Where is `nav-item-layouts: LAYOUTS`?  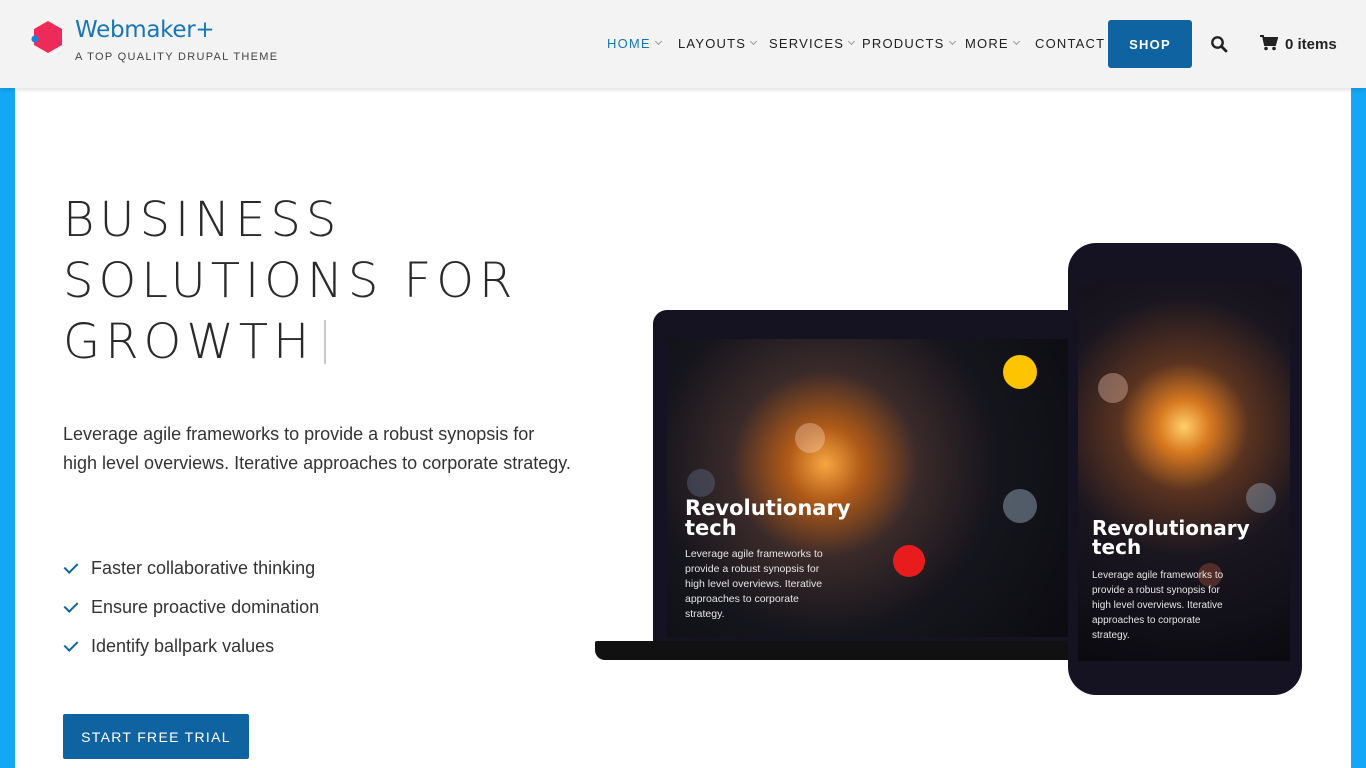
nav-item-layouts: LAYOUTS is located at coordinates (718, 43).